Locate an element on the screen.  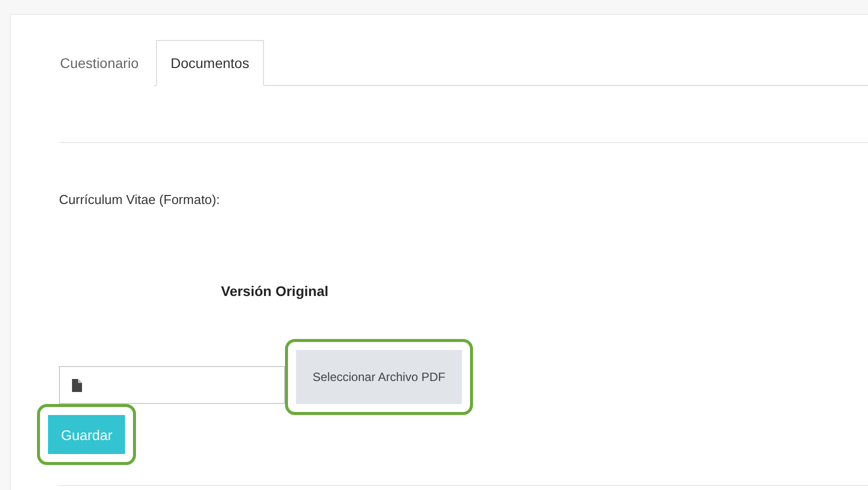
file-icon is located at coordinates (77, 385).